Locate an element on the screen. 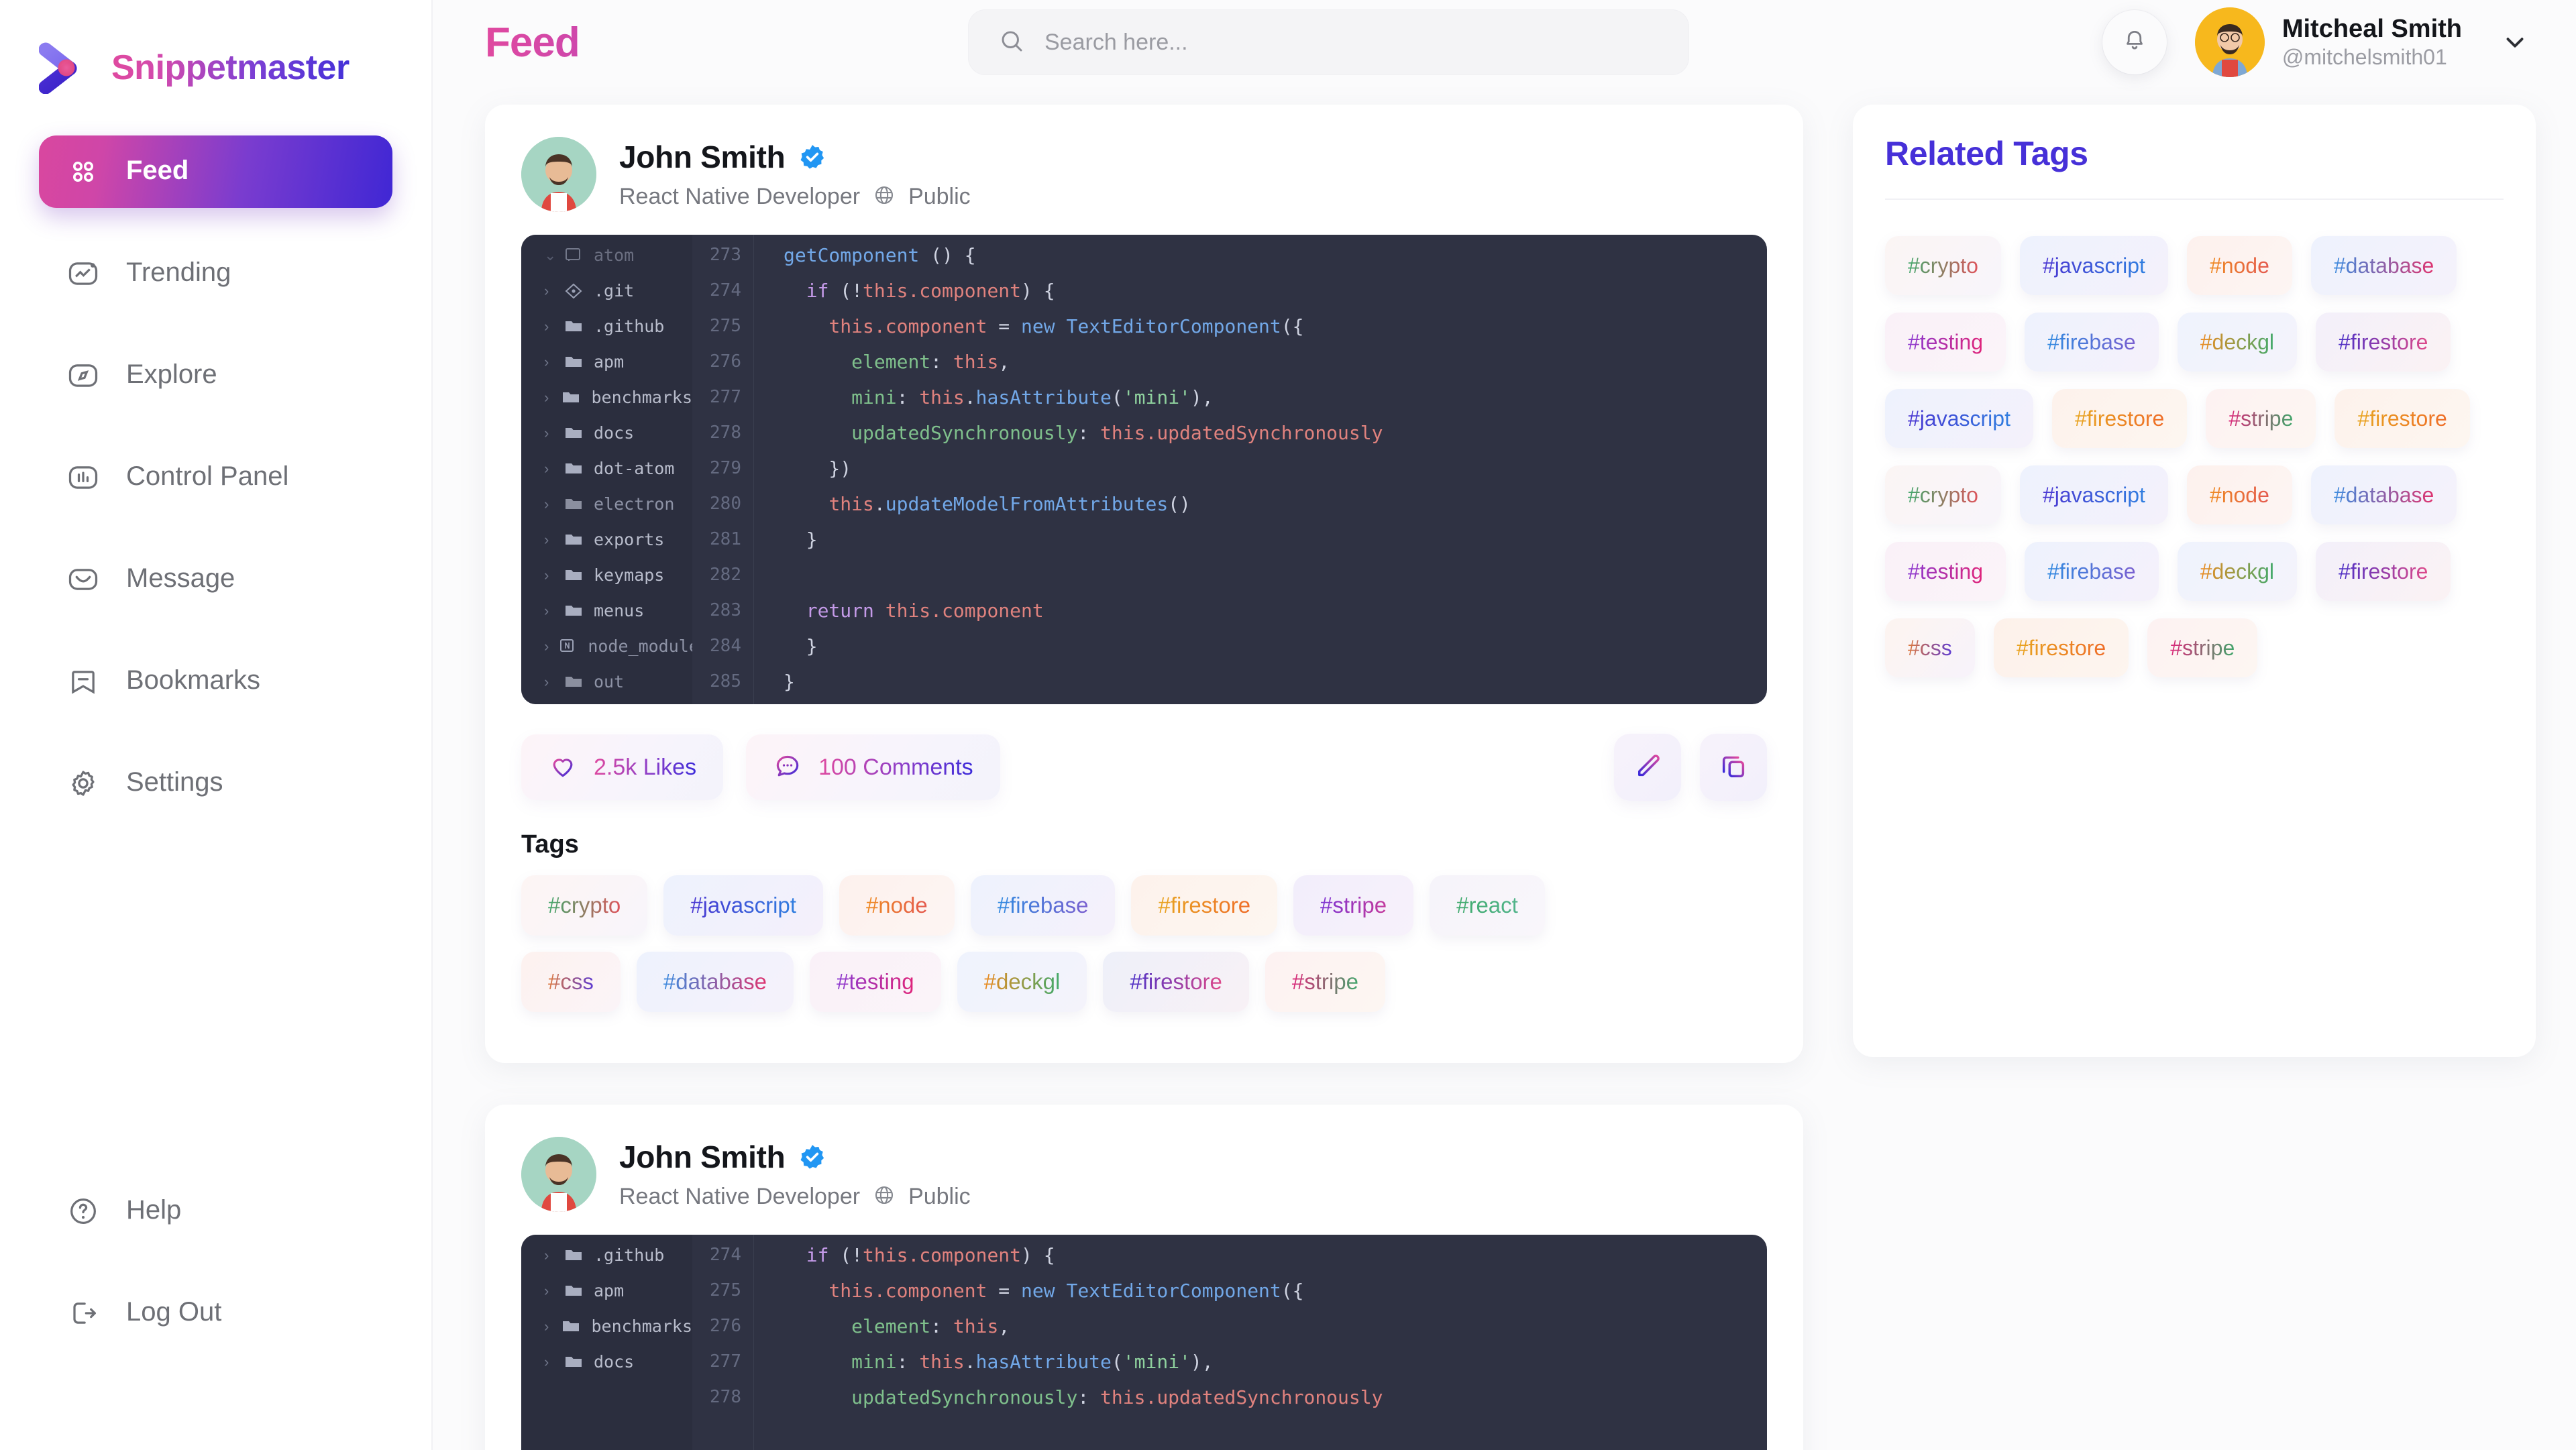 The height and width of the screenshot is (1450, 2576). tag-label: #stripe is located at coordinates (1324, 981).